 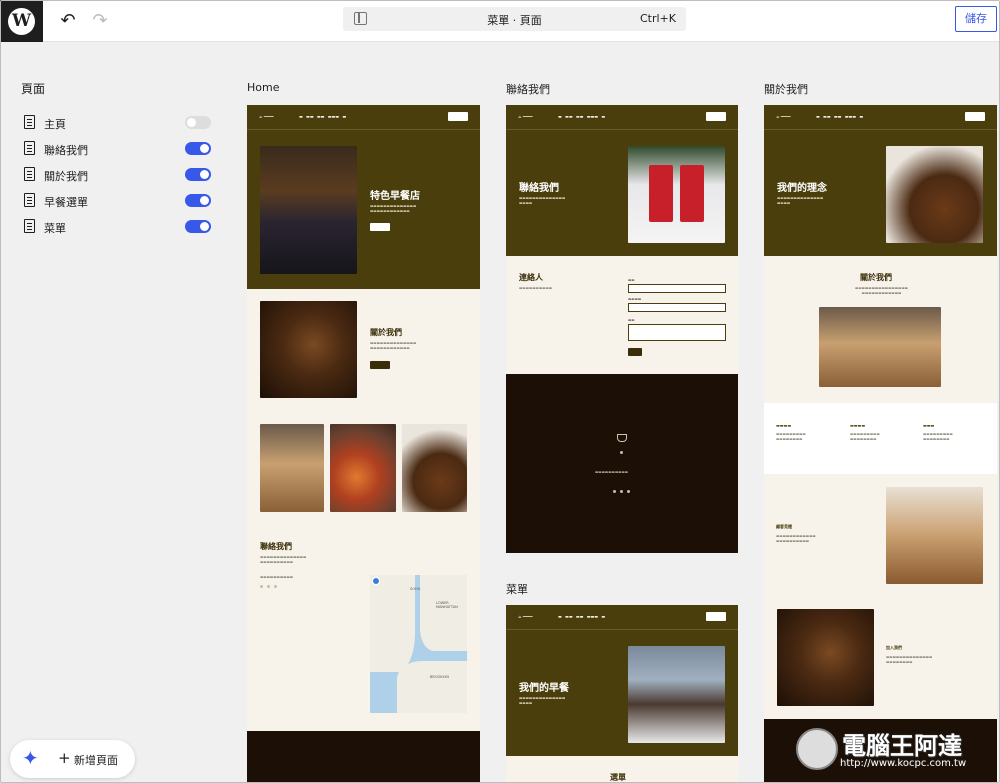 What do you see at coordinates (393, 208) in the screenshot?
I see `hero-text: ▬▬▬▬▬▬▬▬▬▬▬▬▬▬ ▬▬▬▬▬▬▬▬▬▬▬▬` at bounding box center [393, 208].